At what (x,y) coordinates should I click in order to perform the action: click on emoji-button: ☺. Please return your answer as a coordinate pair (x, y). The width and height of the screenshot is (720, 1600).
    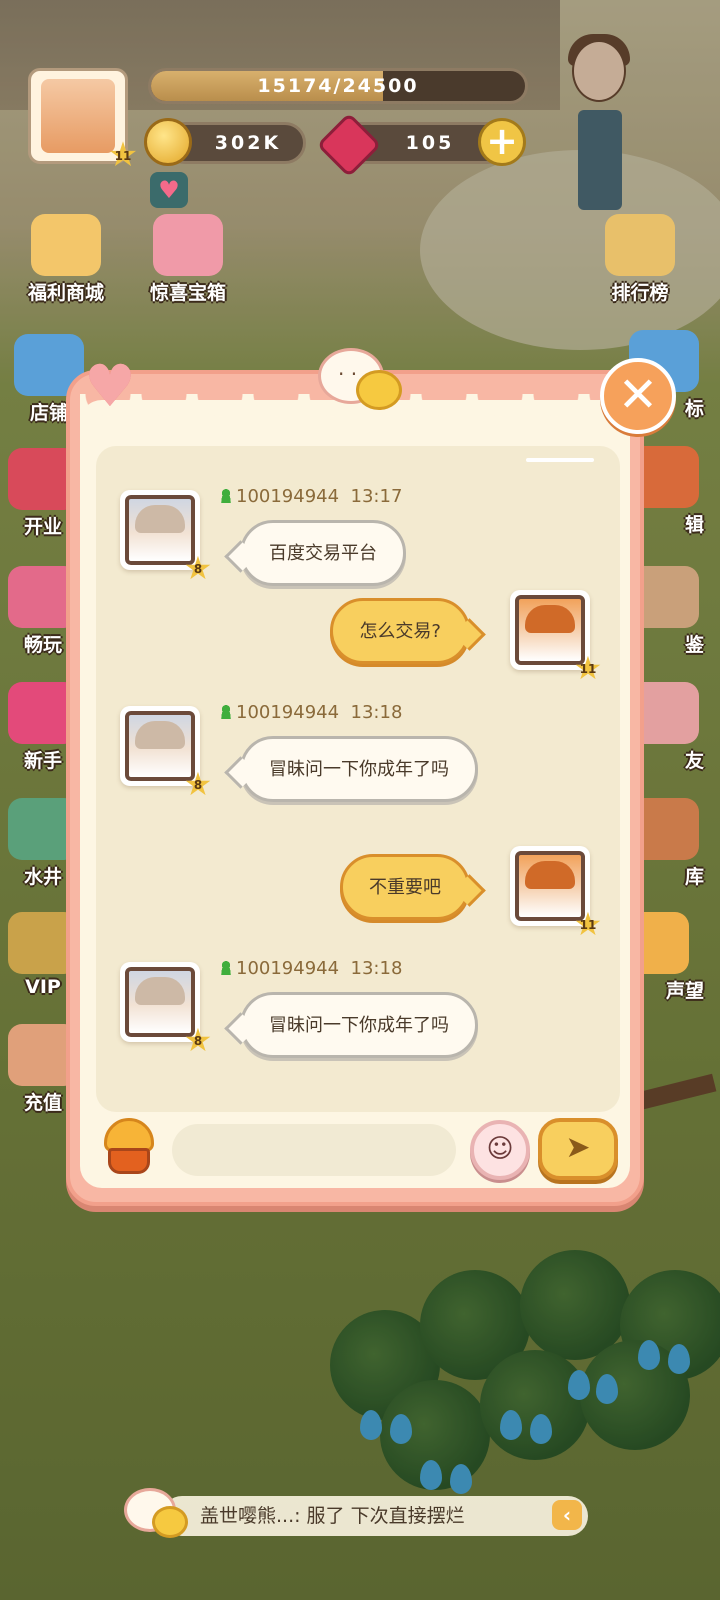
    Looking at the image, I should click on (500, 1150).